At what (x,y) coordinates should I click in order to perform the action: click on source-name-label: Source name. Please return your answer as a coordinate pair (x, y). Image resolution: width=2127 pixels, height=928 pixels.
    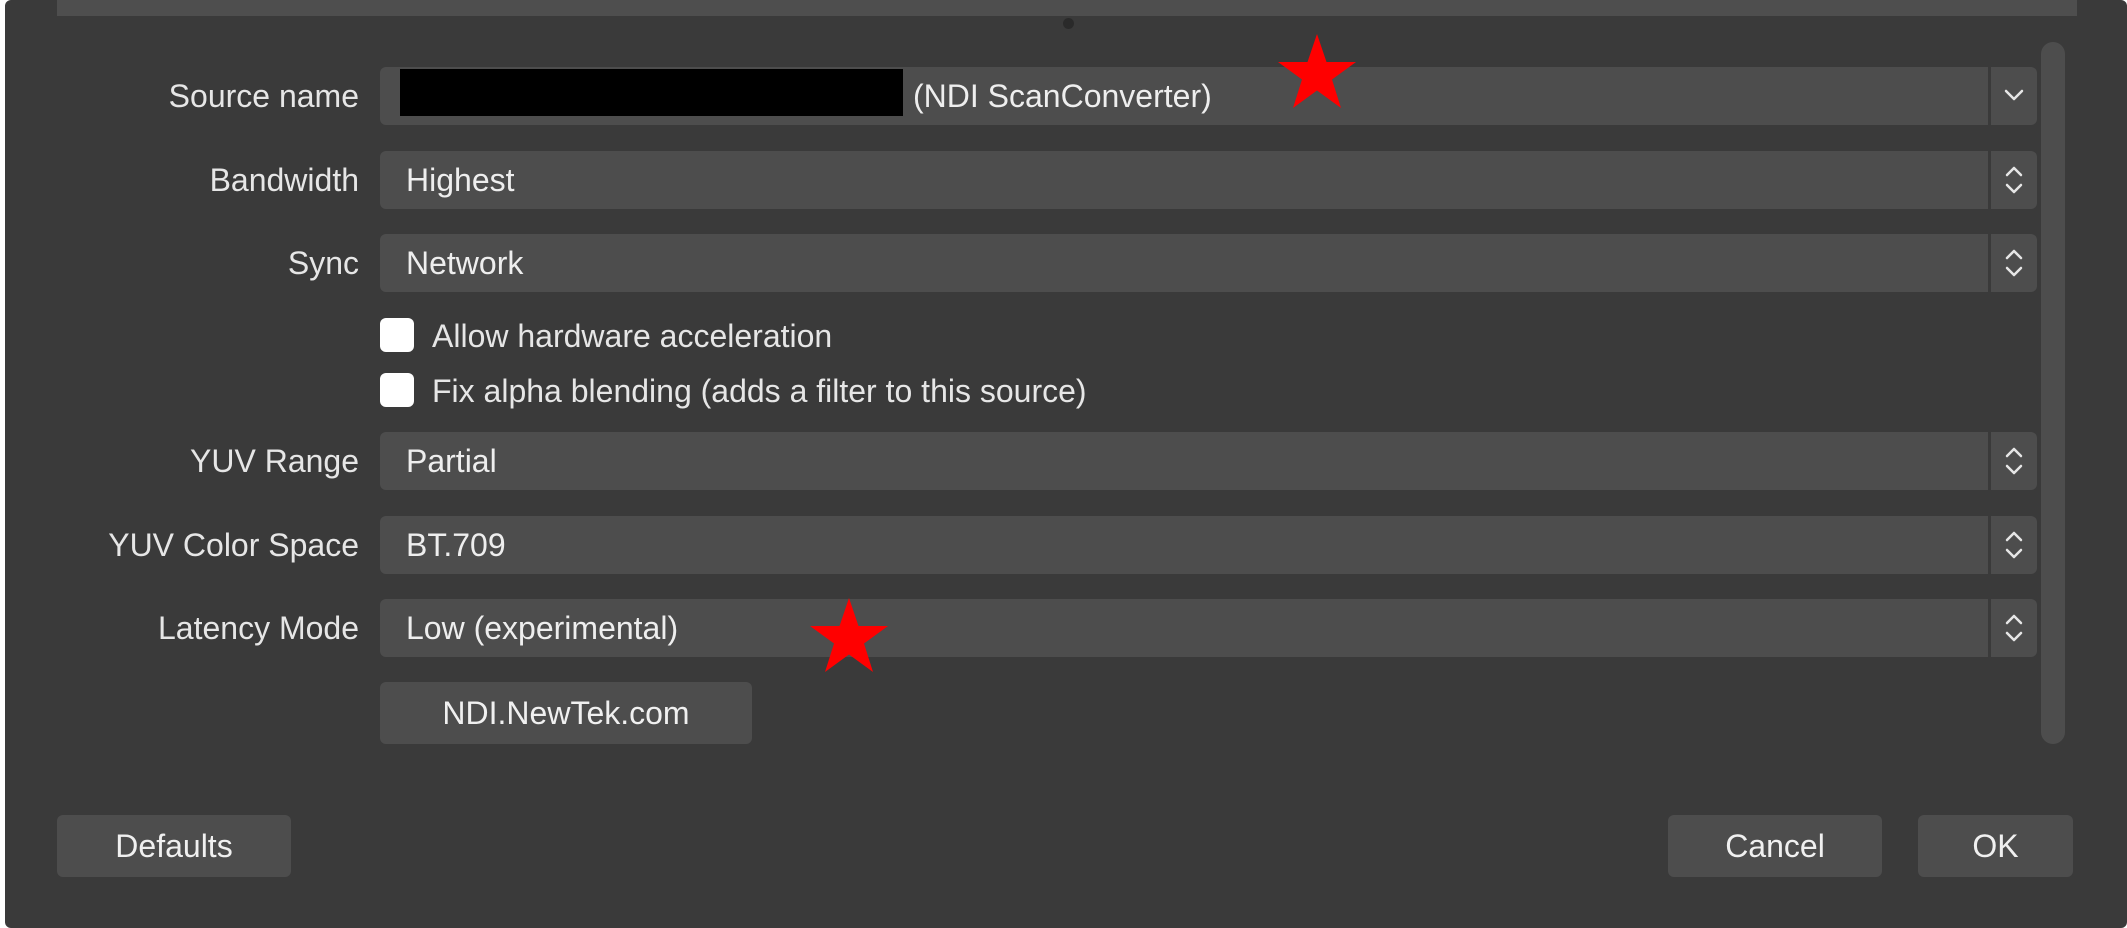
    Looking at the image, I should click on (263, 96).